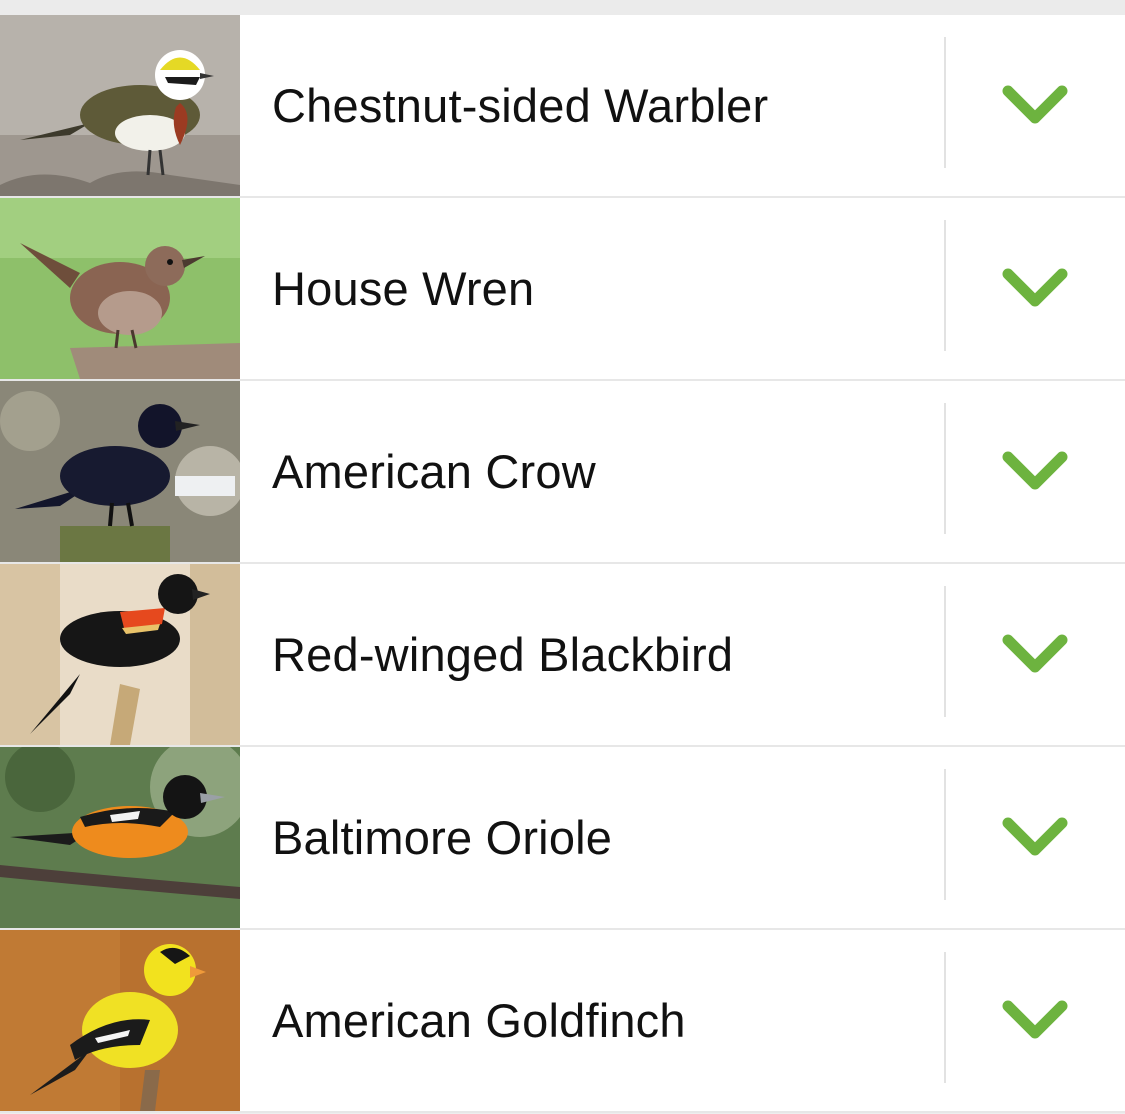  I want to click on species-name: Red-winged Blackbird, so click(503, 654).